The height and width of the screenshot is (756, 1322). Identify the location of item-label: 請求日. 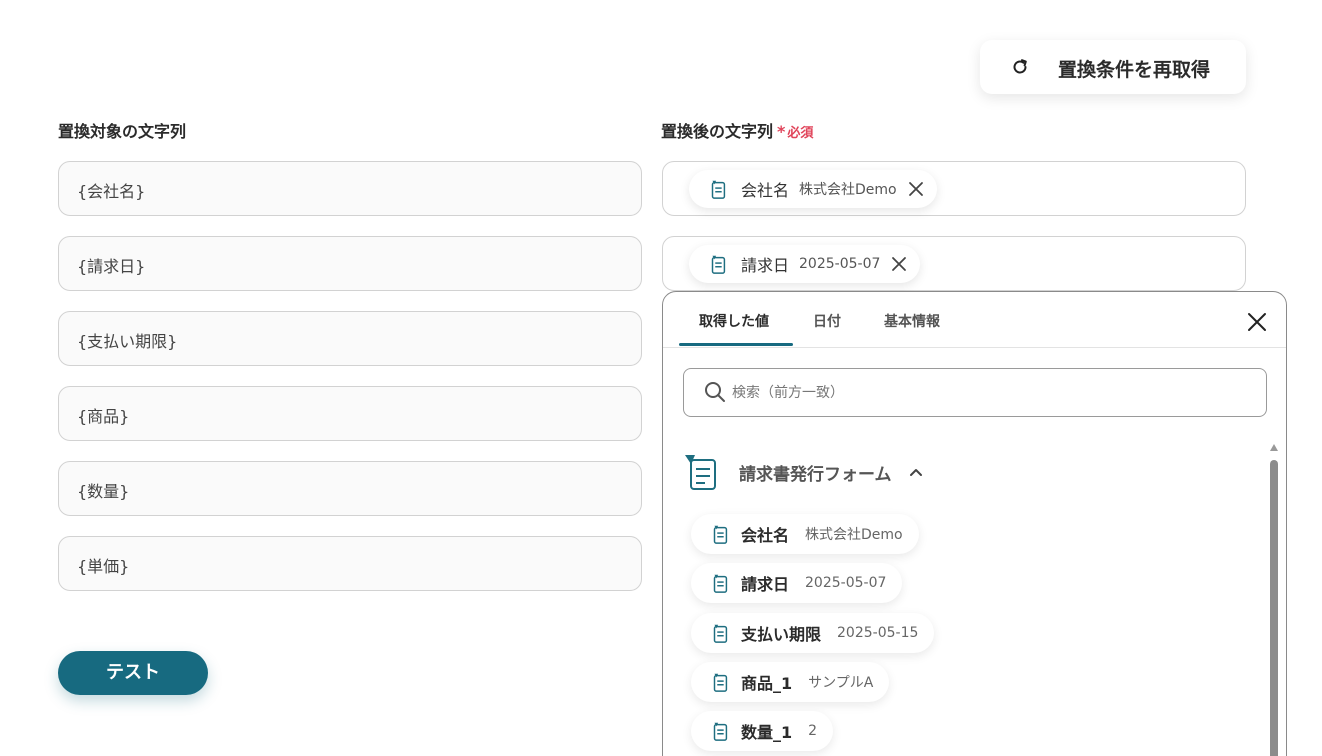
(765, 584).